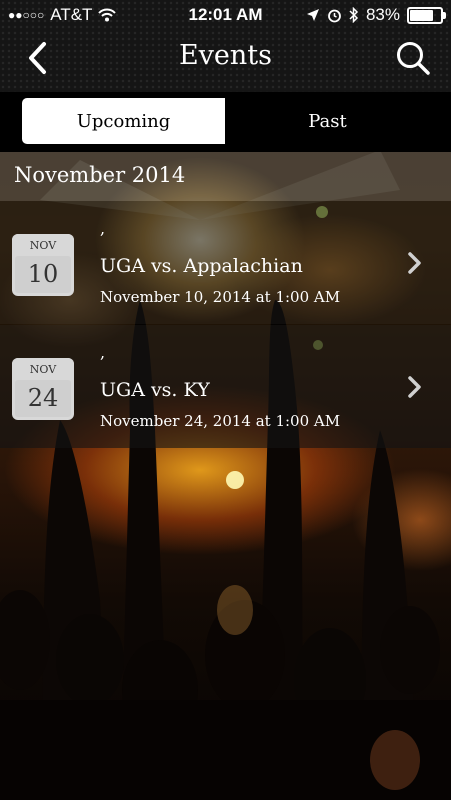 The width and height of the screenshot is (451, 800). I want to click on event-title: UGA vs. Appalachian, so click(201, 266).